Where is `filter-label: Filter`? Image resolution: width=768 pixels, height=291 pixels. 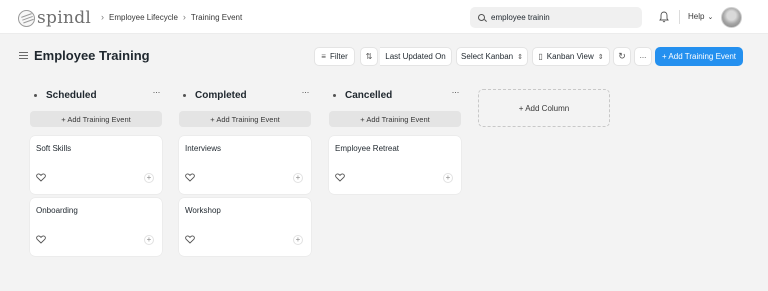
filter-label: Filter is located at coordinates (338, 56).